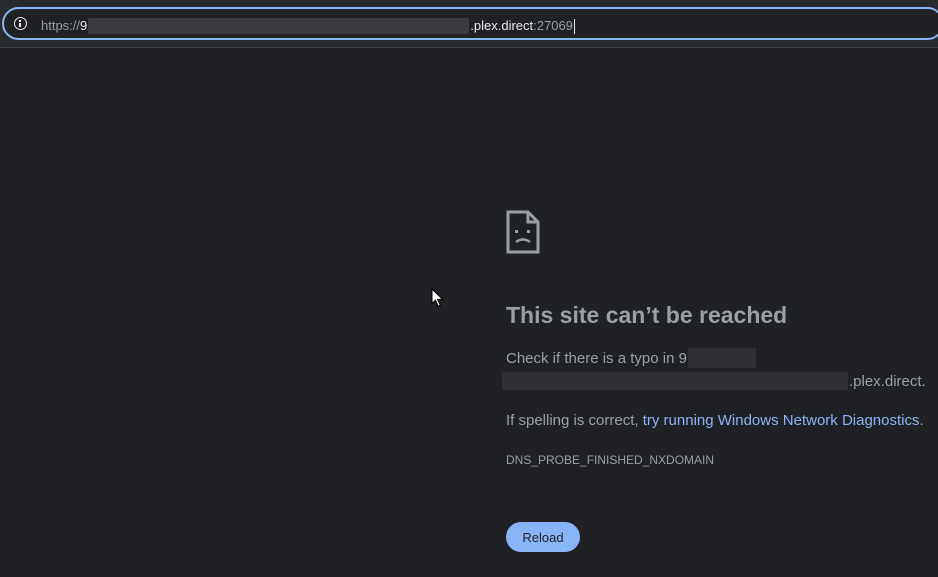 The width and height of the screenshot is (938, 577). What do you see at coordinates (781, 420) in the screenshot?
I see `network-diagnostics-link: try running Windows Network Diagnostics` at bounding box center [781, 420].